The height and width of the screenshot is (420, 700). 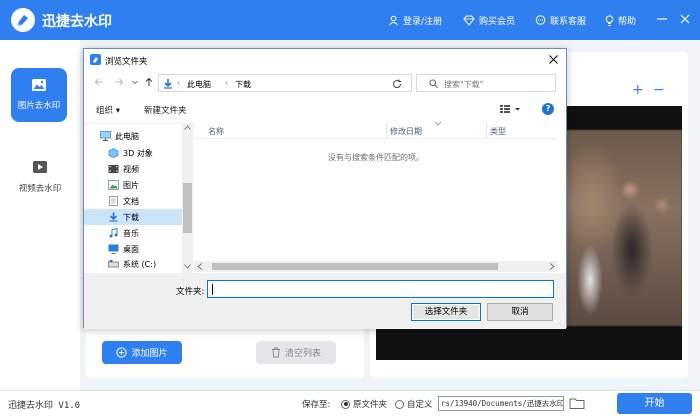 I want to click on help-icon: ?, so click(x=548, y=109).